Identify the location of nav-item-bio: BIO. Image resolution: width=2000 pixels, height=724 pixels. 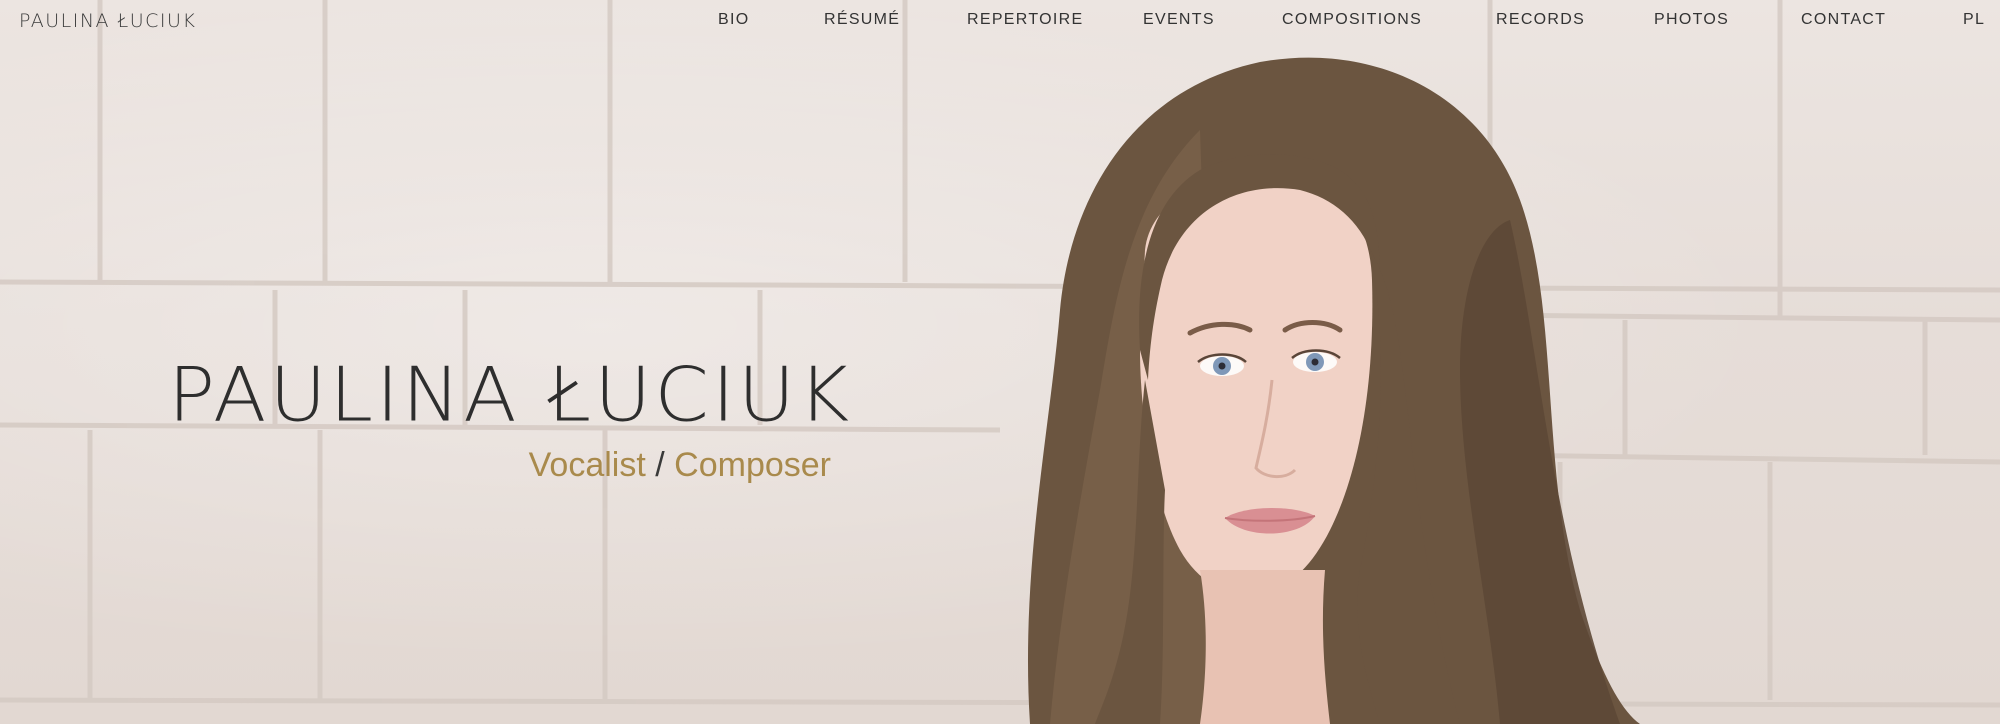
(733, 20).